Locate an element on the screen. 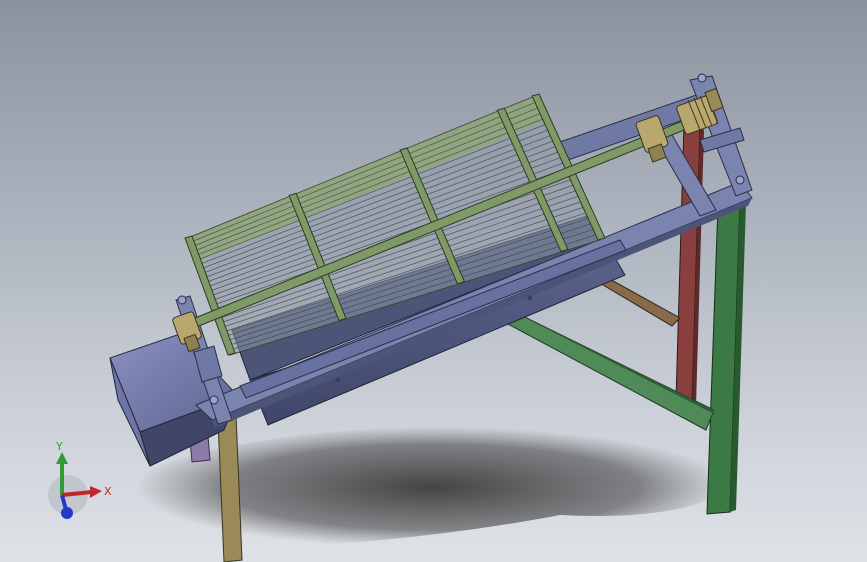 This screenshot has height=562, width=867. brace-brown is located at coordinates (639, 301).